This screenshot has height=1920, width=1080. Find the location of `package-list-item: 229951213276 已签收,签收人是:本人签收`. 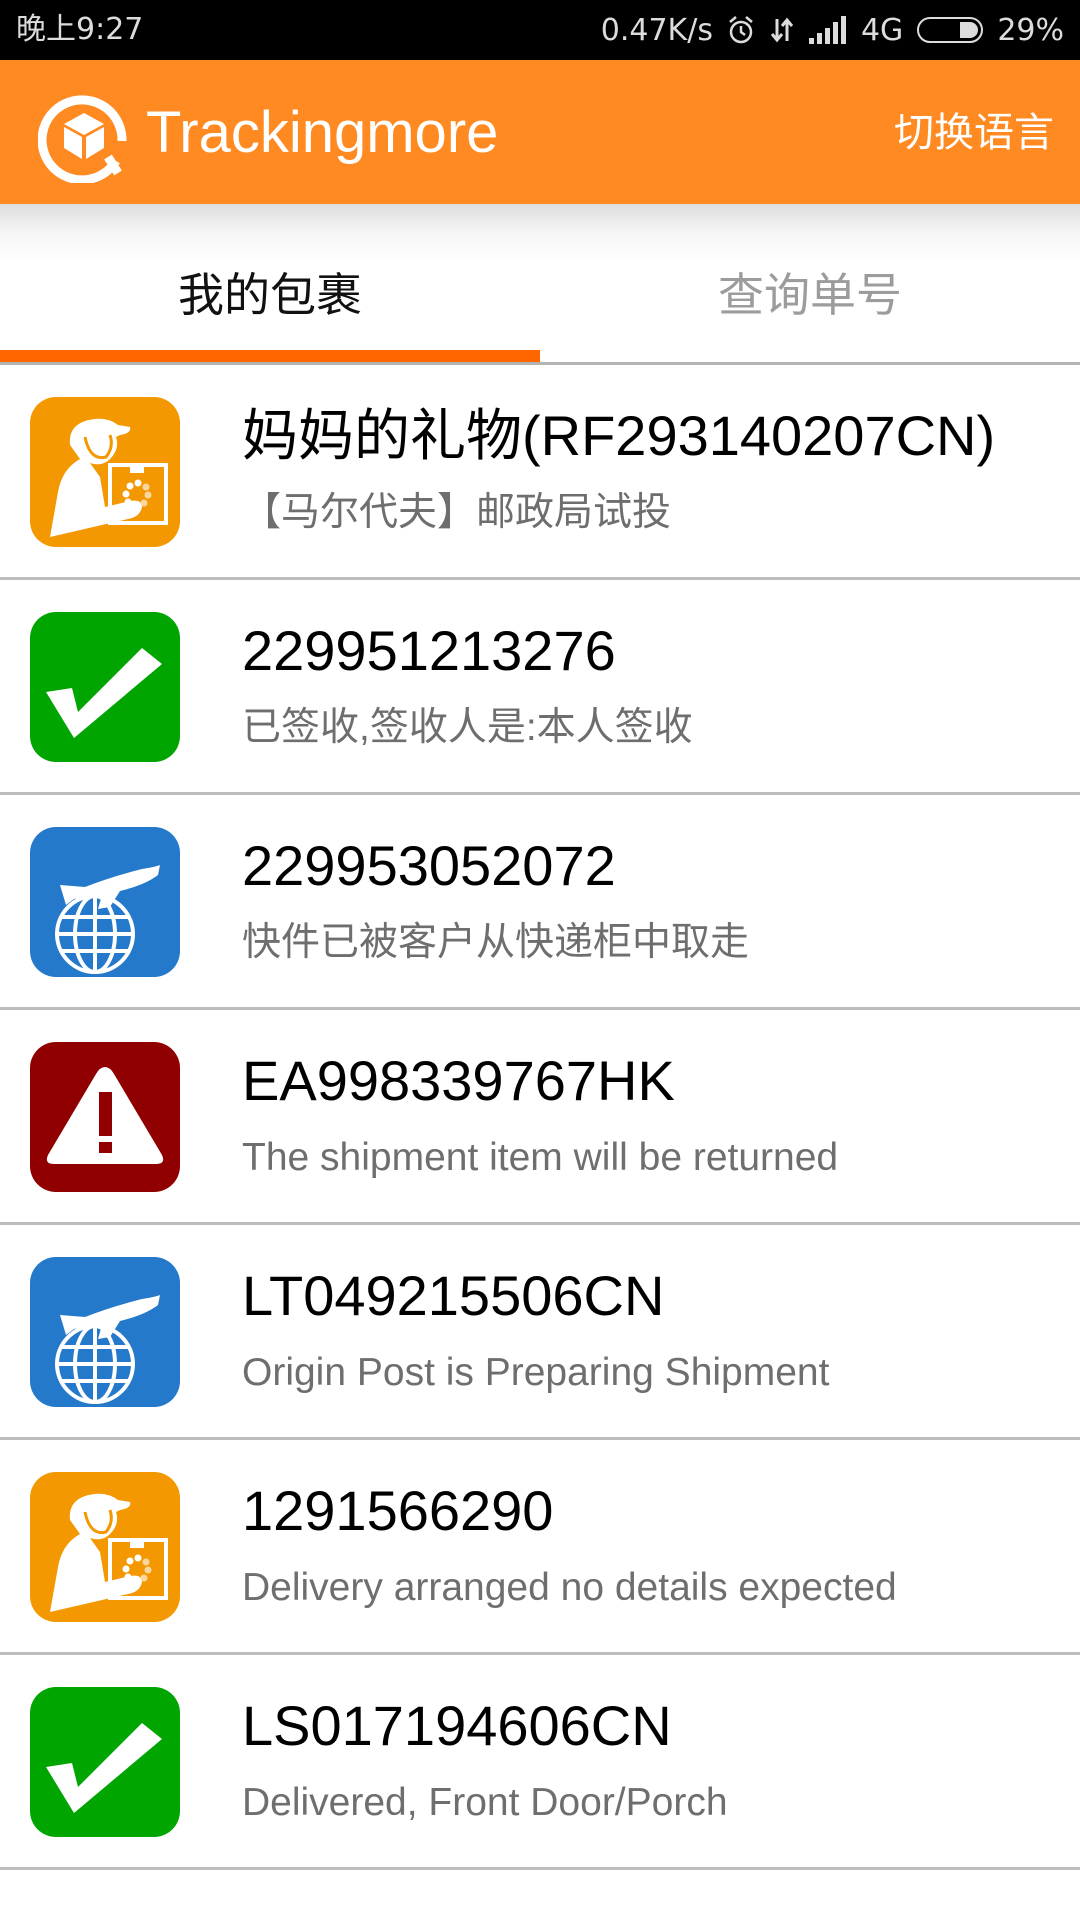

package-list-item: 229951213276 已签收,签收人是:本人签收 is located at coordinates (540, 687).